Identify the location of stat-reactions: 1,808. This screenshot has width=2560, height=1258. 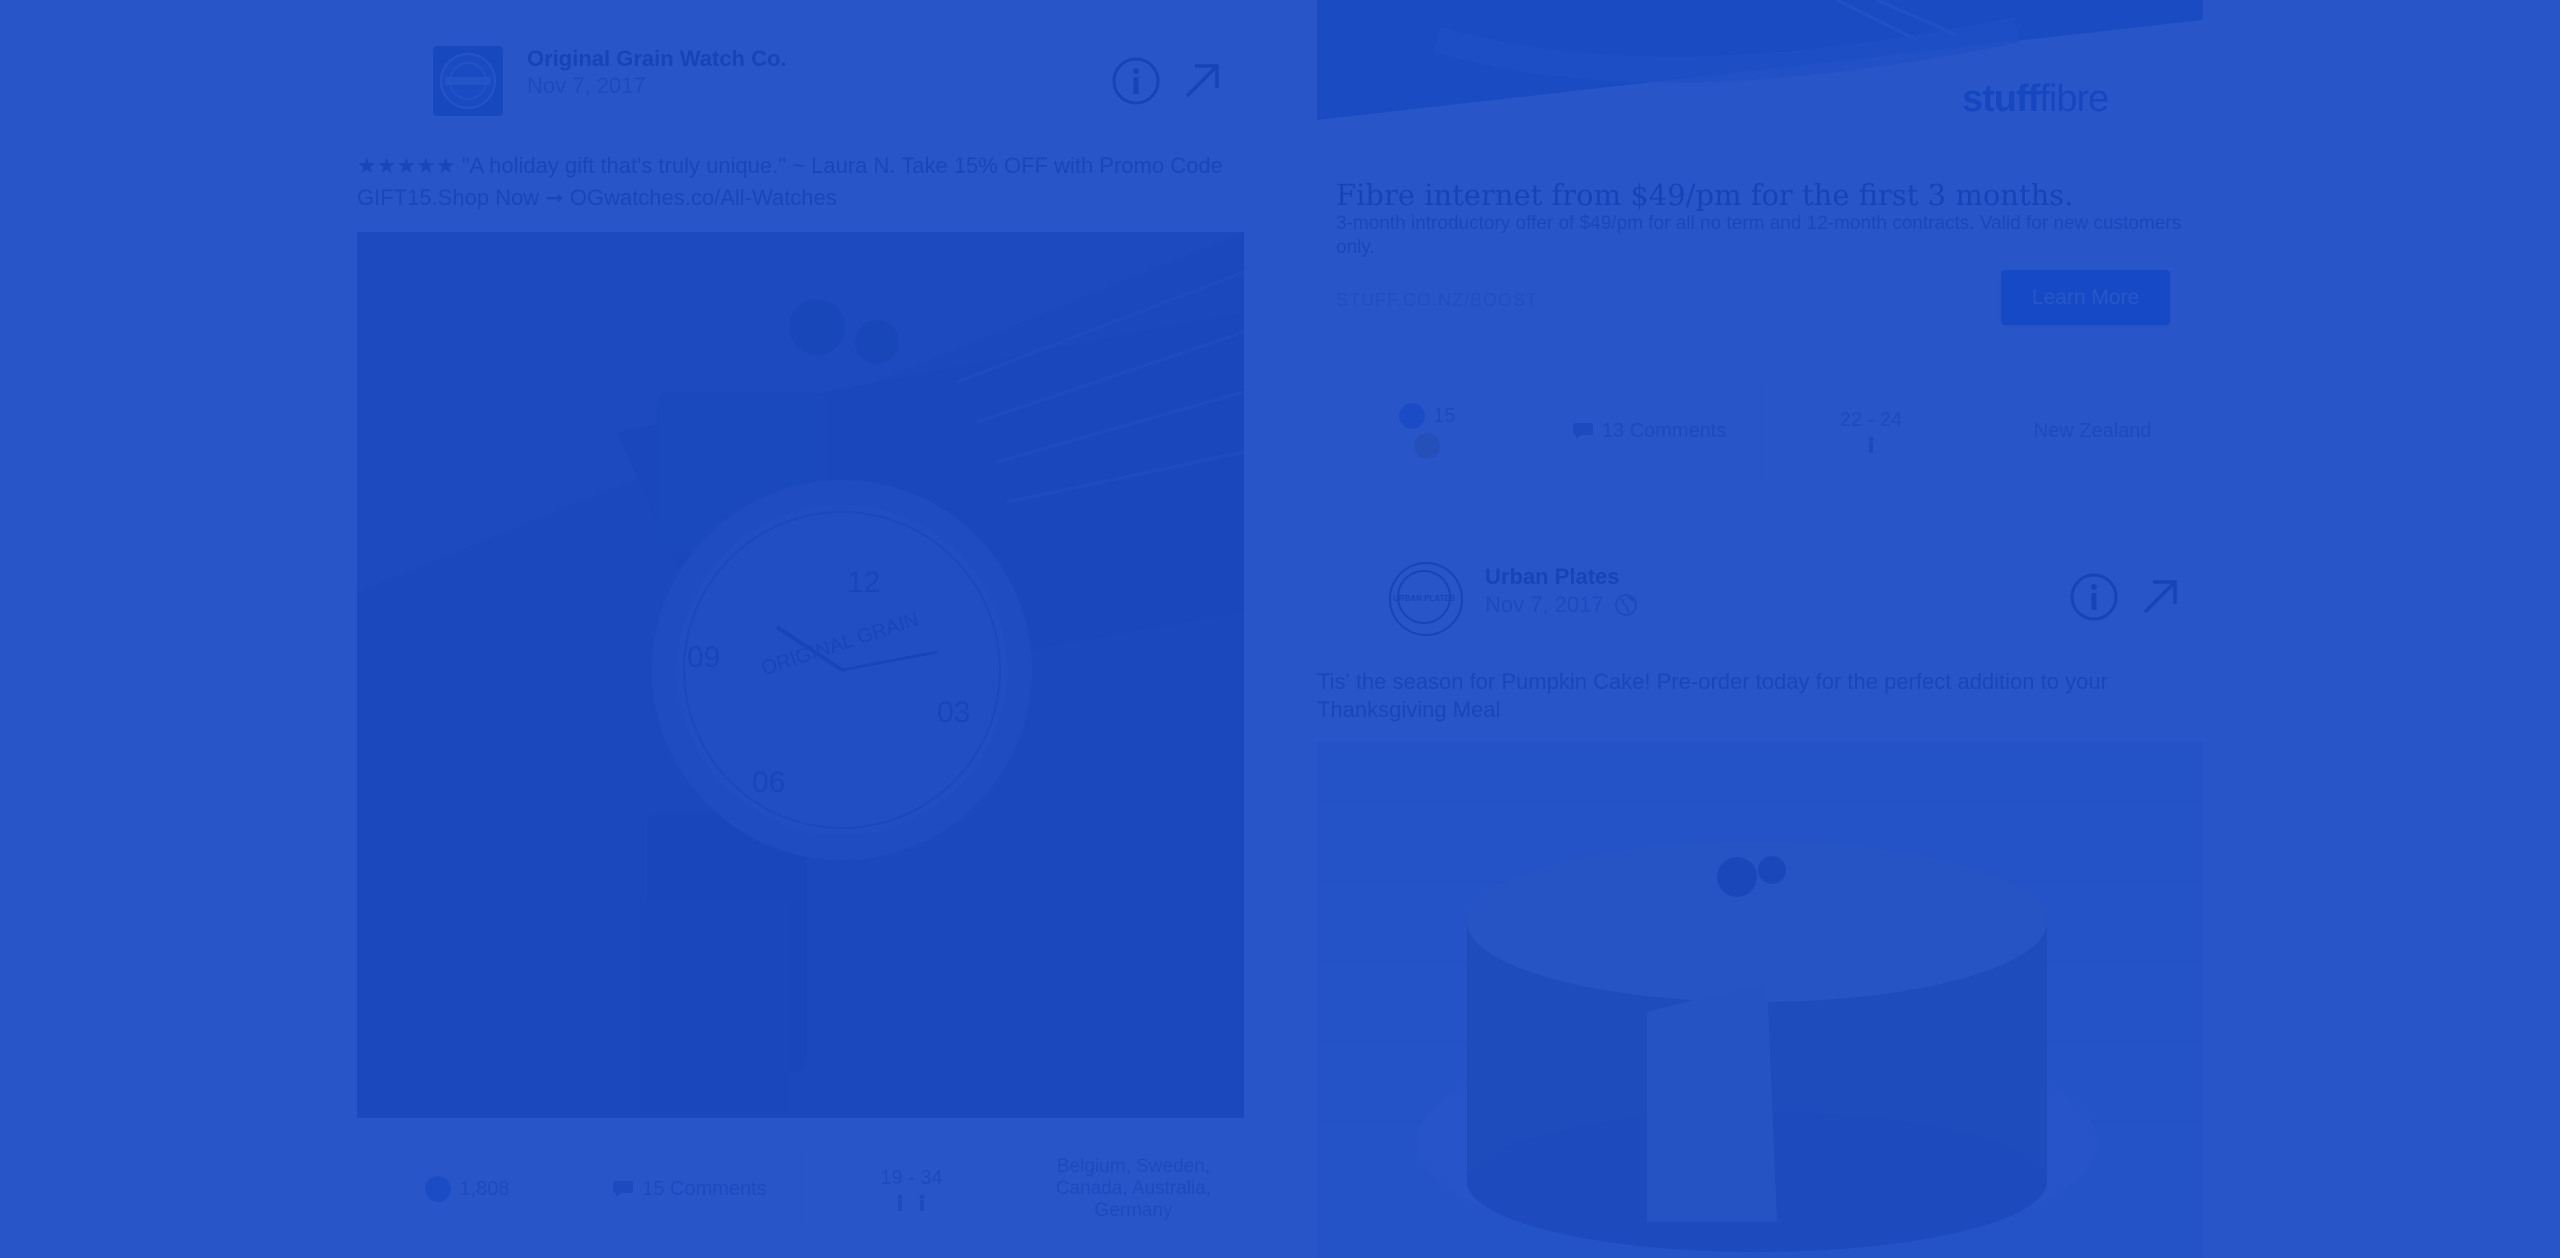
(468, 1189).